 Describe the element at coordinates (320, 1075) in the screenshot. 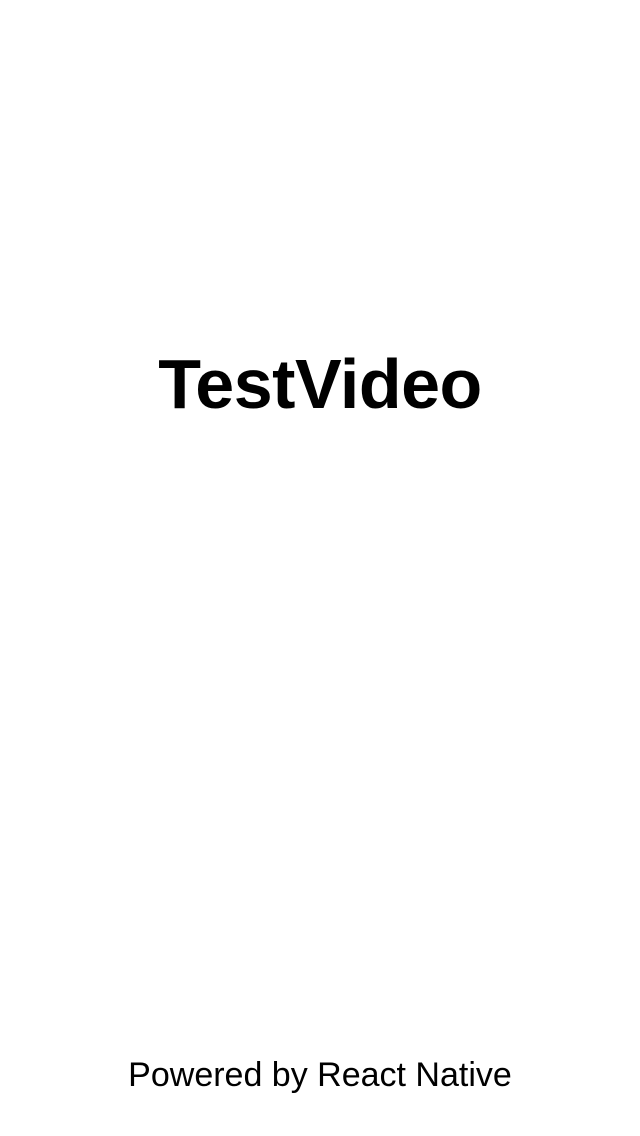

I see `powered-by-footer: Powered by React Native` at that location.